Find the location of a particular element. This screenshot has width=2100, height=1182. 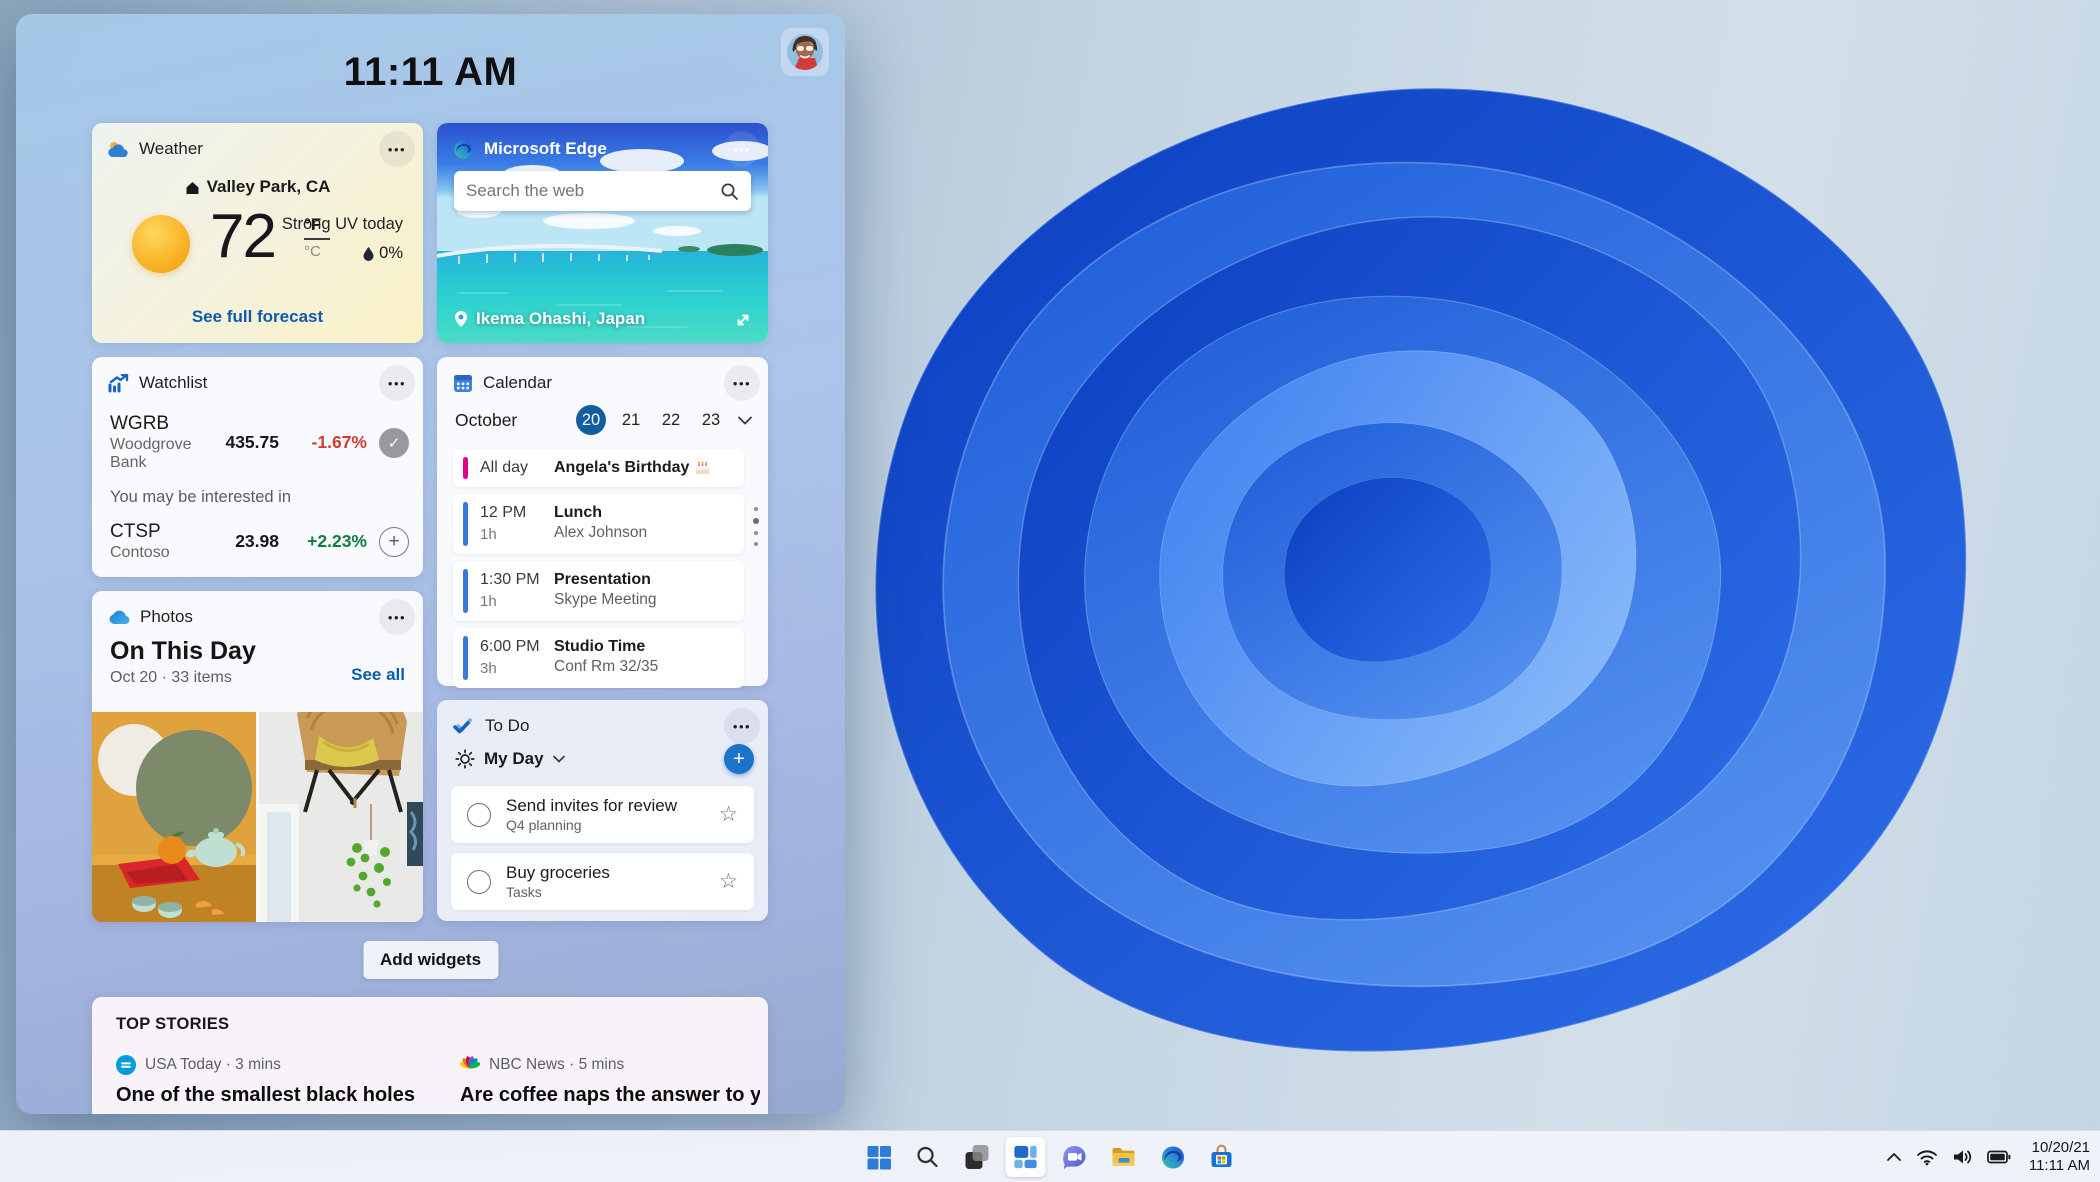

todo-list-selector-row: My Day + is located at coordinates (602, 759).